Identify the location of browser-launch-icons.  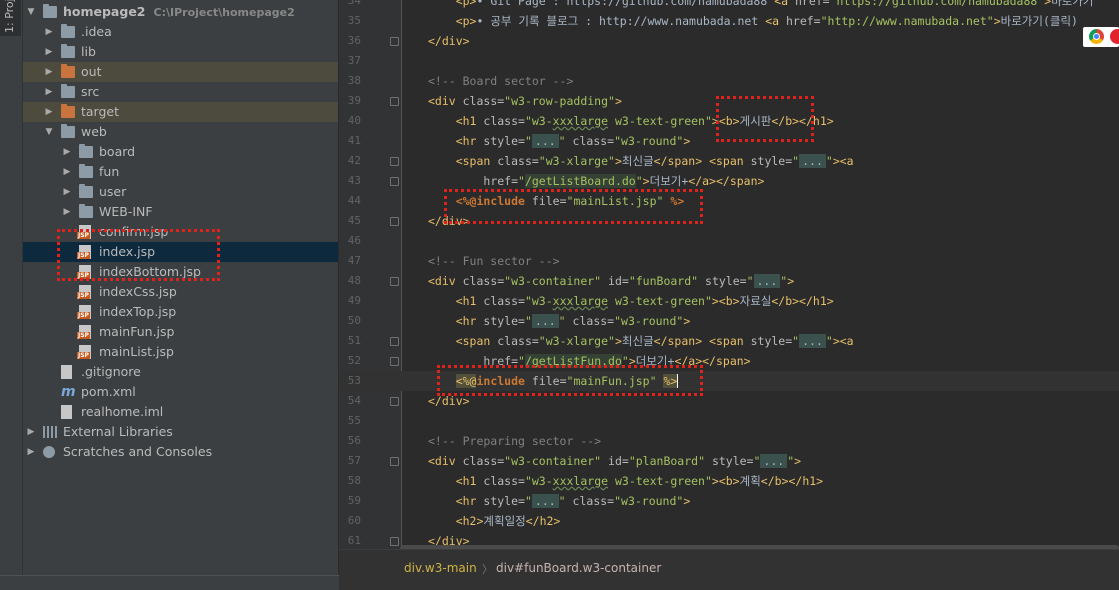
(1101, 37).